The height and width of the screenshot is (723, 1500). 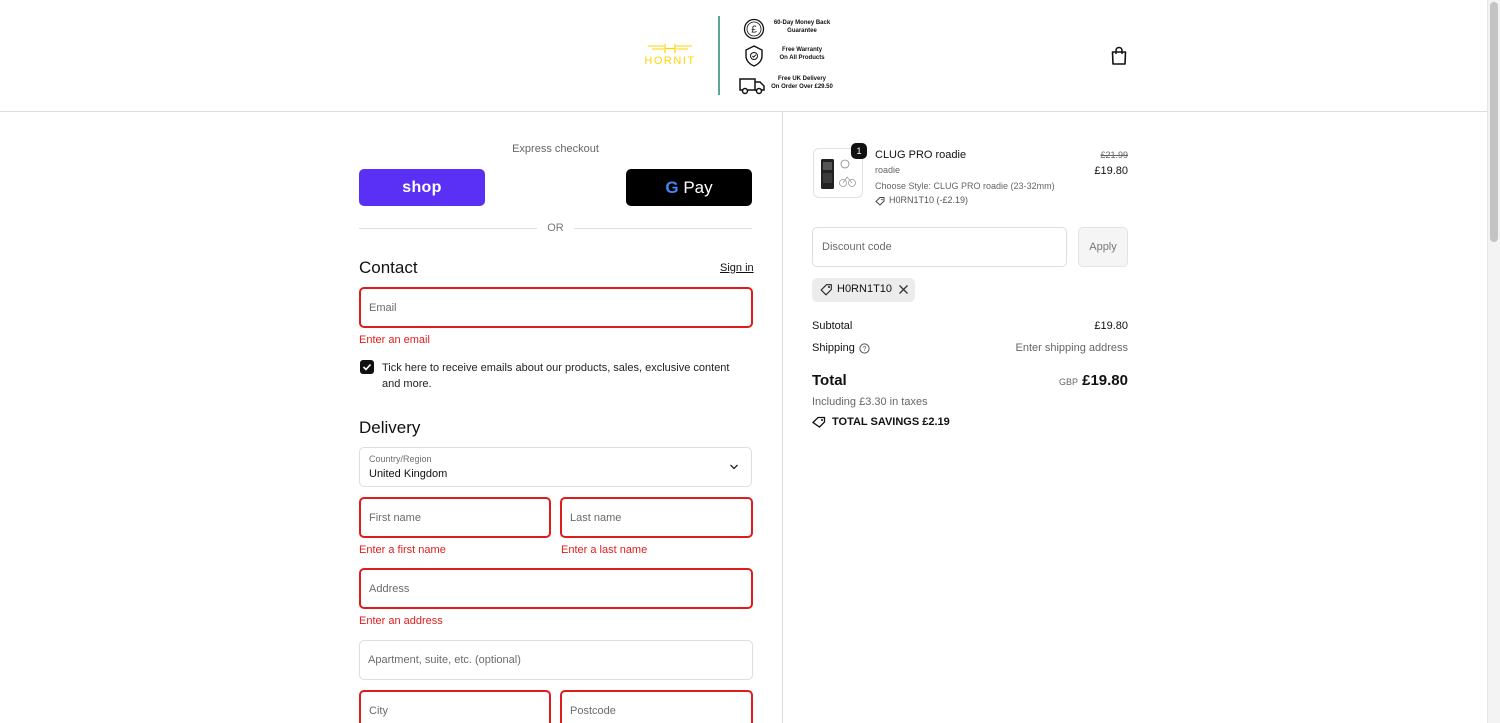 I want to click on delivery-heading: Delivery, so click(x=390, y=427).